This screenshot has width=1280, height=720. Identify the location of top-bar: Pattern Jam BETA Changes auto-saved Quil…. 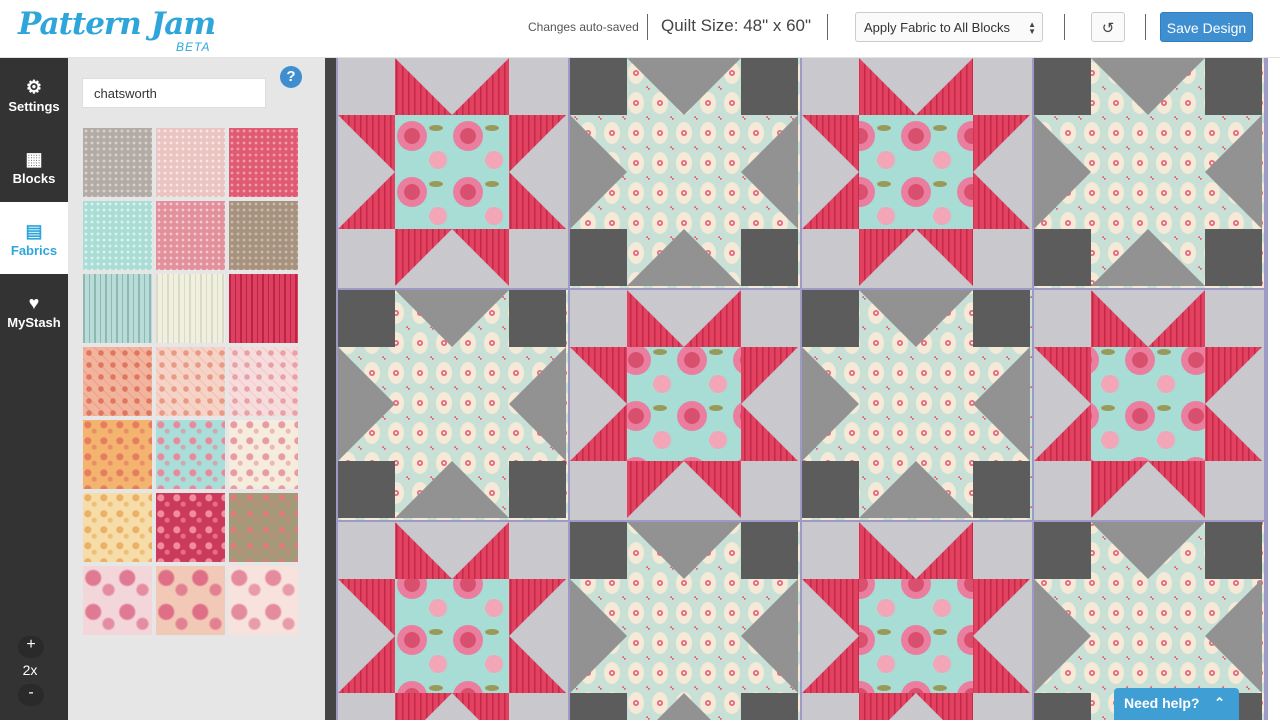
(640, 29).